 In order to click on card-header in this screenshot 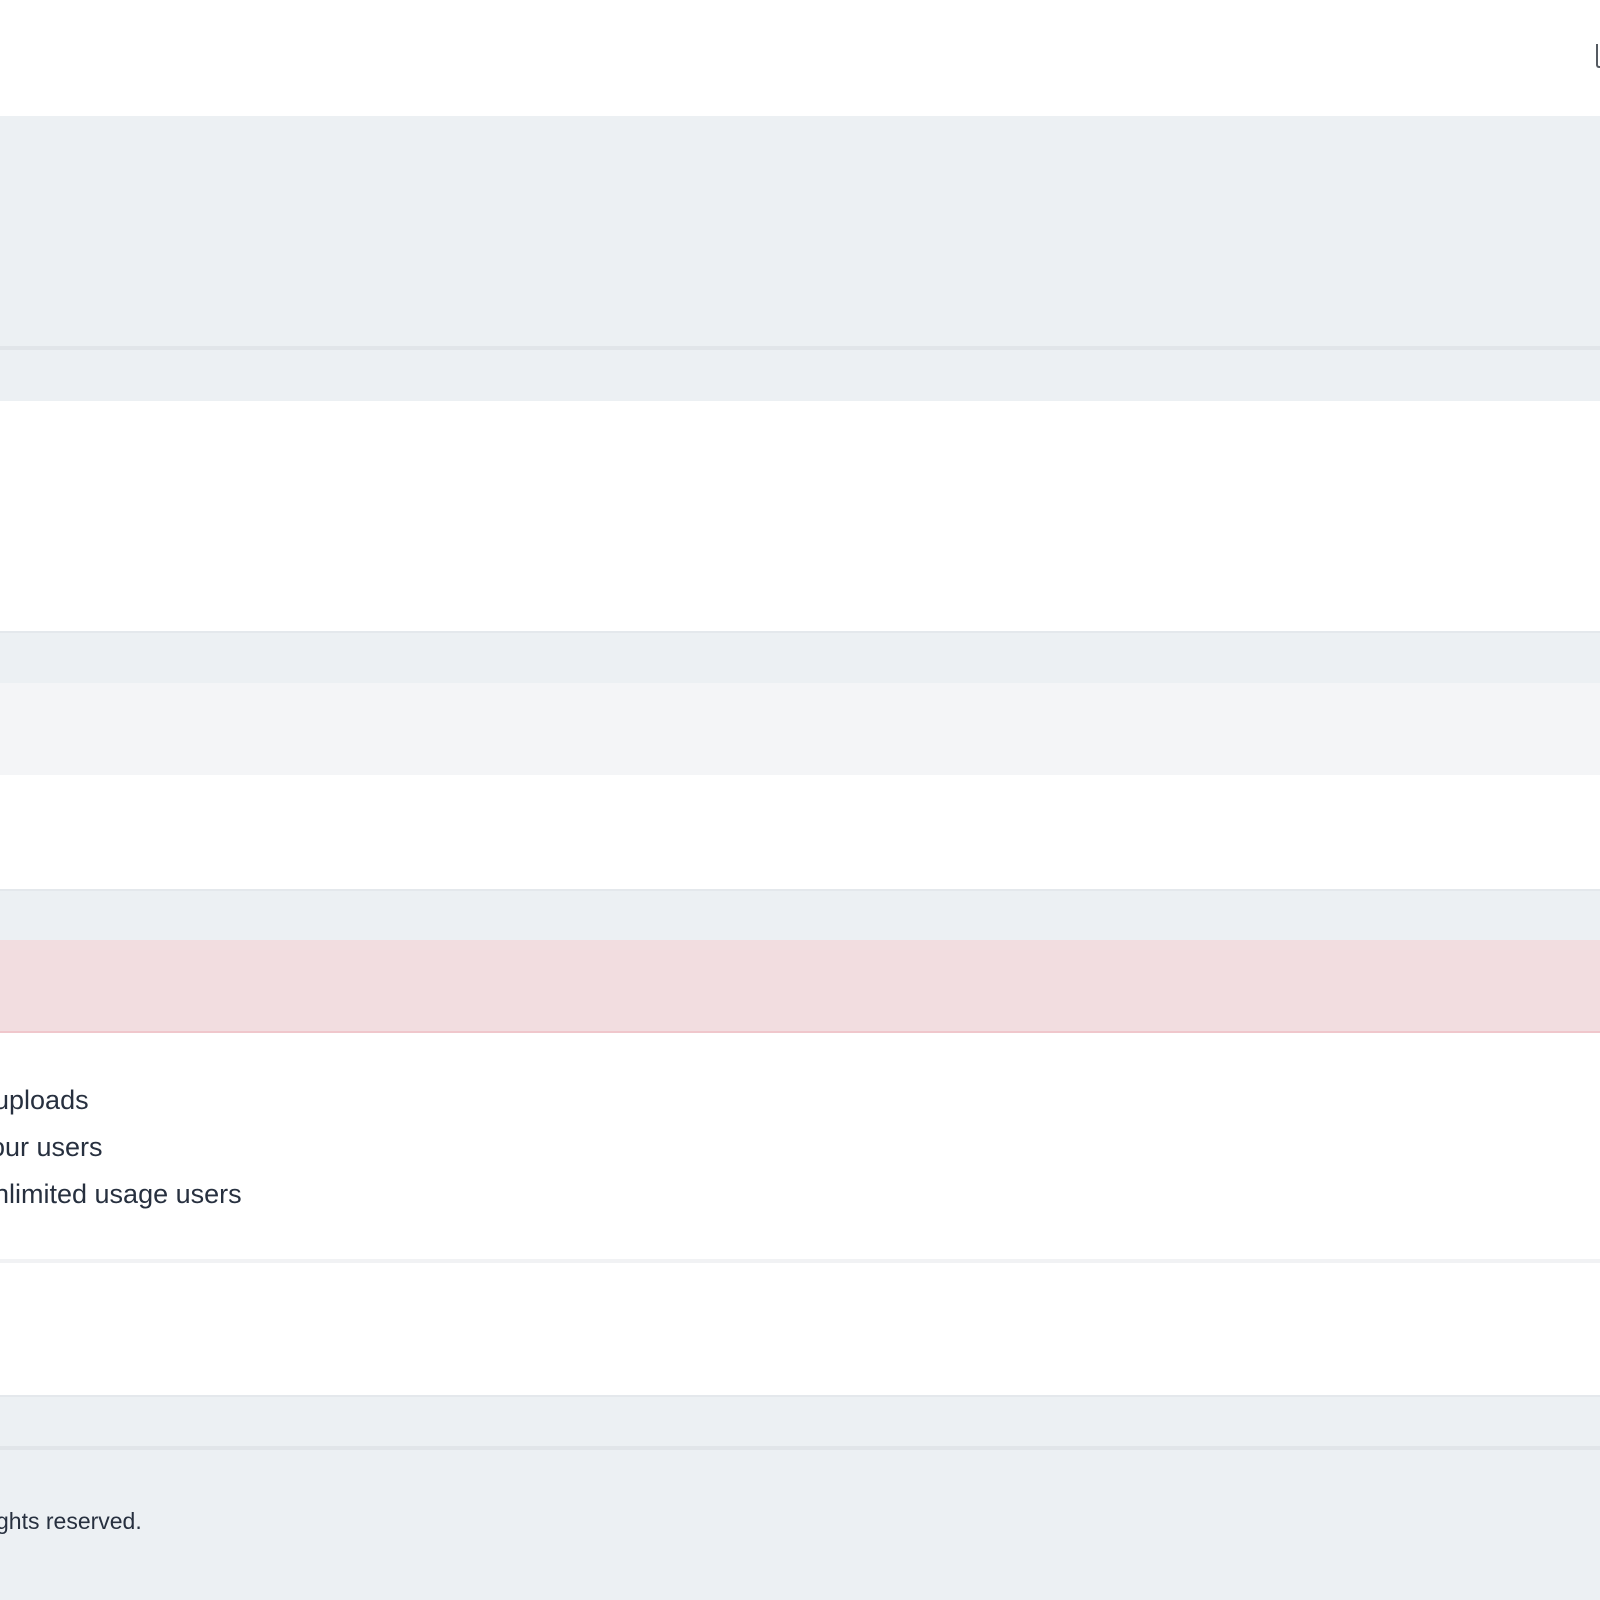, I will do `click(800, 729)`.